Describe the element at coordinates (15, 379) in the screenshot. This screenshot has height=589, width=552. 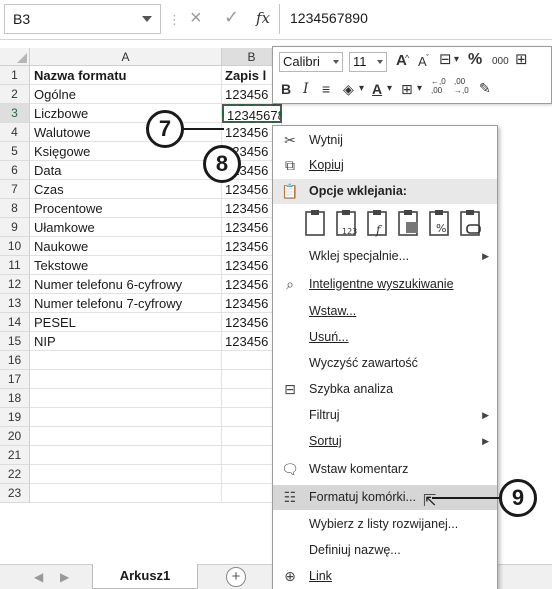
I see `row-header: 17` at that location.